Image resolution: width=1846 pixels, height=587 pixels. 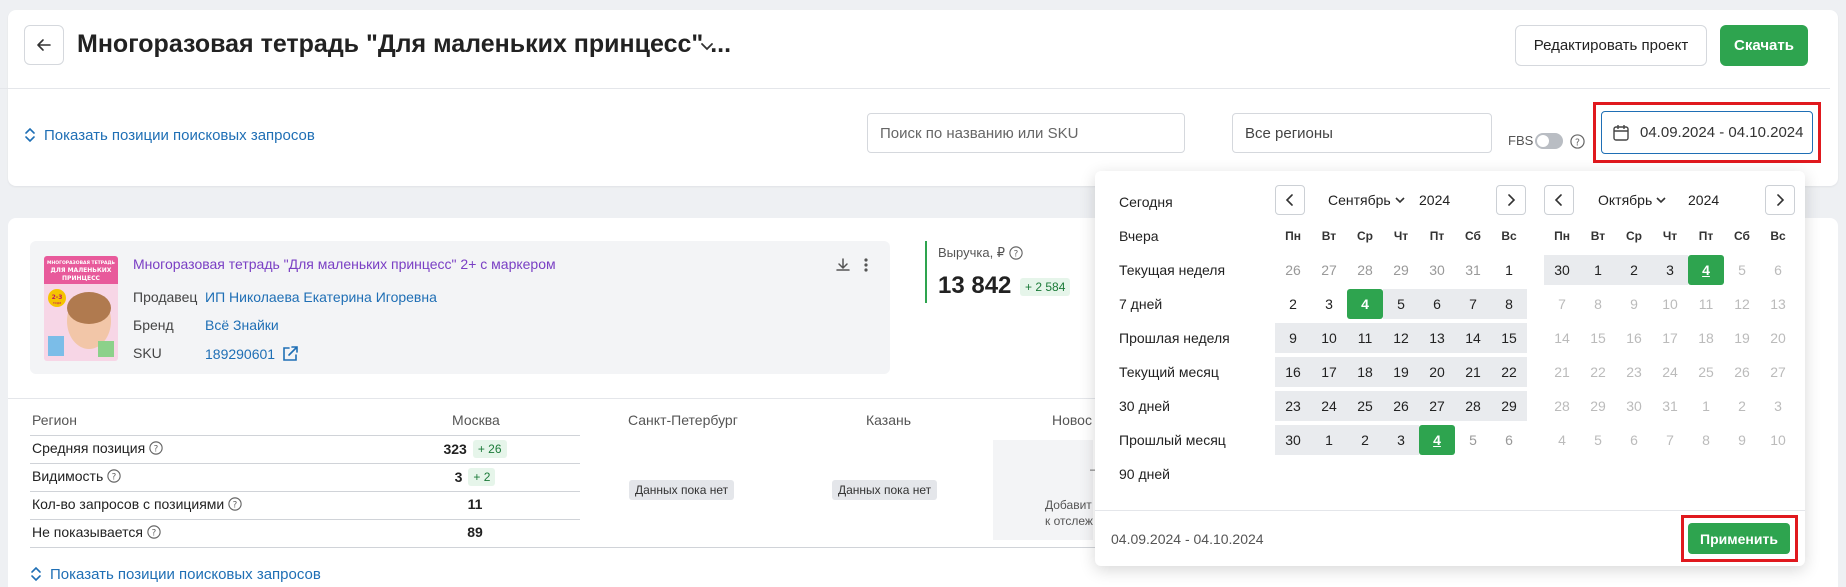 What do you see at coordinates (1509, 338) in the screenshot?
I see `calendar-day: 15` at bounding box center [1509, 338].